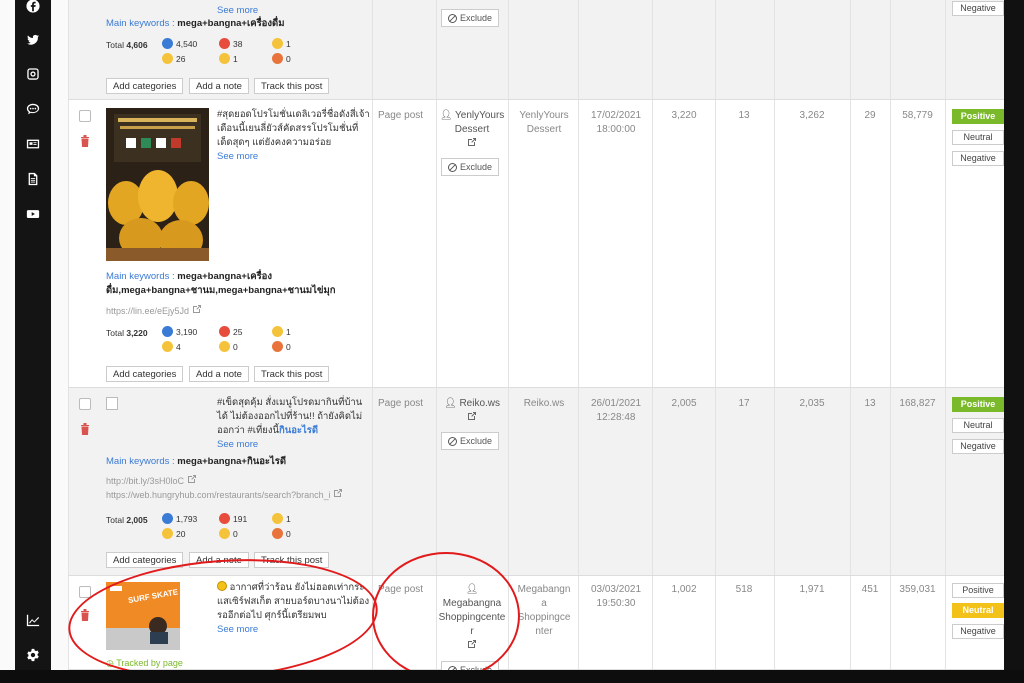 This screenshot has height=683, width=1024. I want to click on author: 👤︎ Megabangna Shoppingcente r, so click(472, 618).